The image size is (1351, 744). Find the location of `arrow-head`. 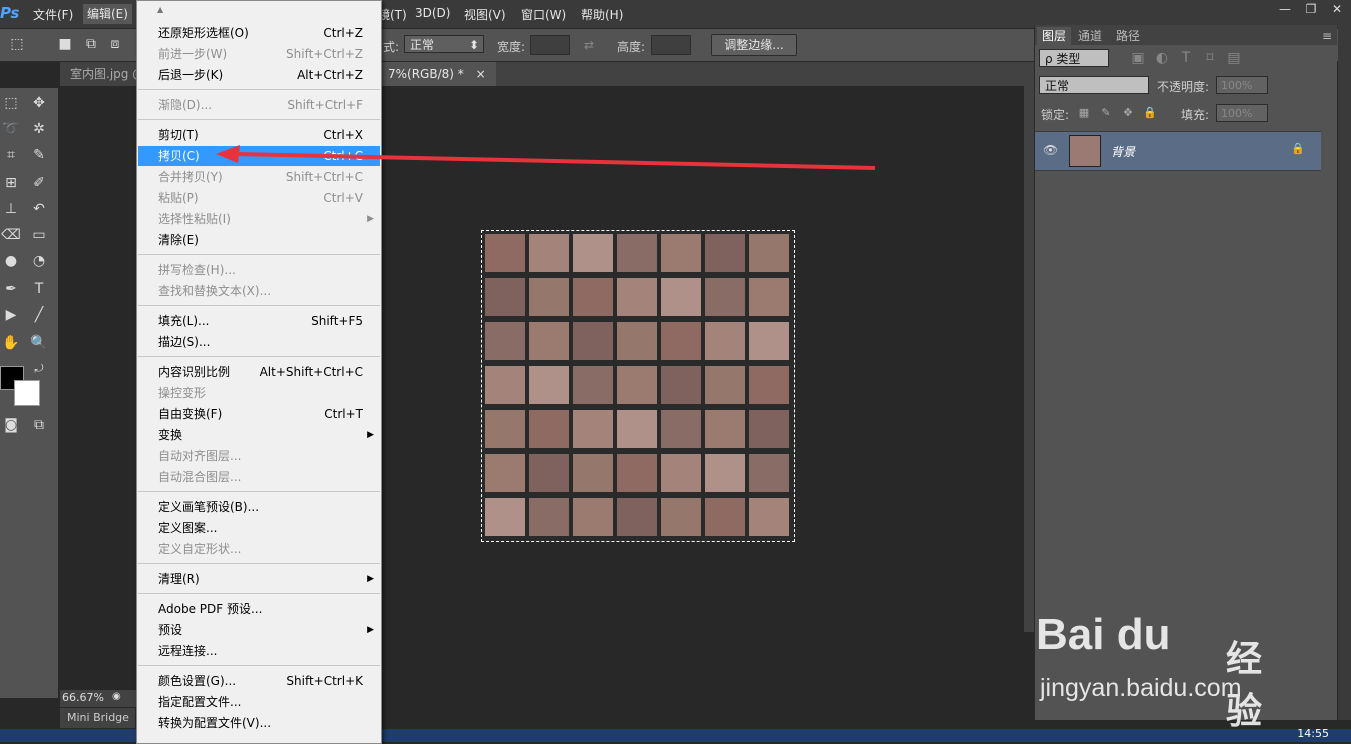

arrow-head is located at coordinates (228, 154).